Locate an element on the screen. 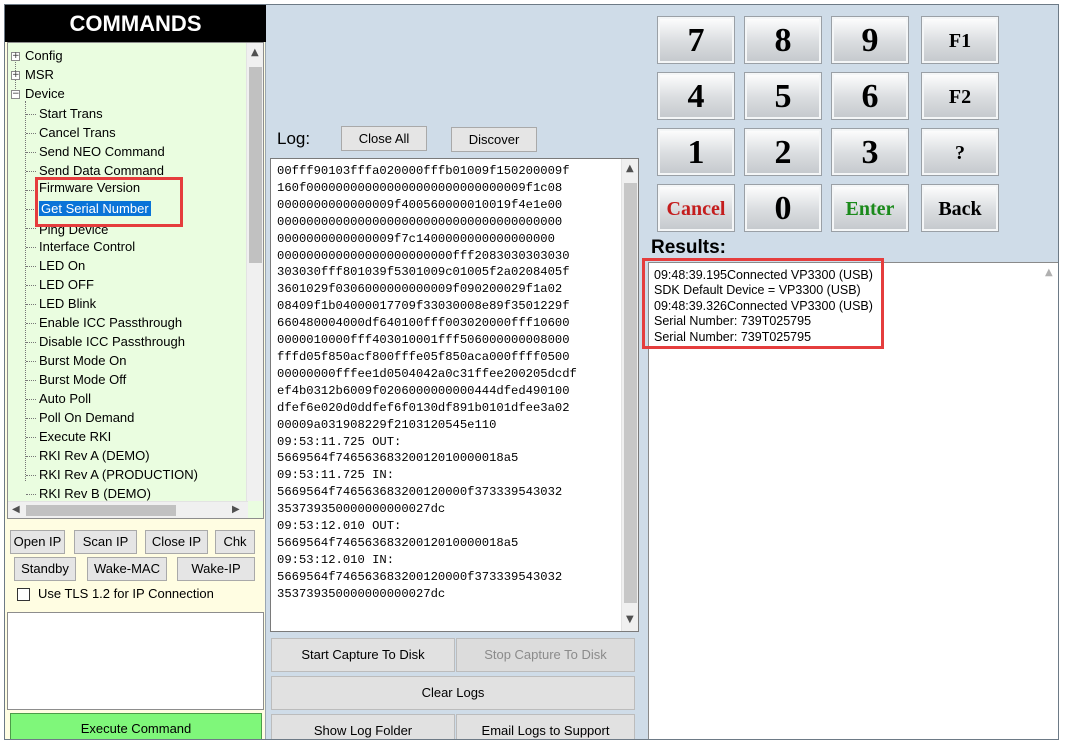  log-line: 08409f1b04000017709f33030008e89f3501229f is located at coordinates (423, 306).